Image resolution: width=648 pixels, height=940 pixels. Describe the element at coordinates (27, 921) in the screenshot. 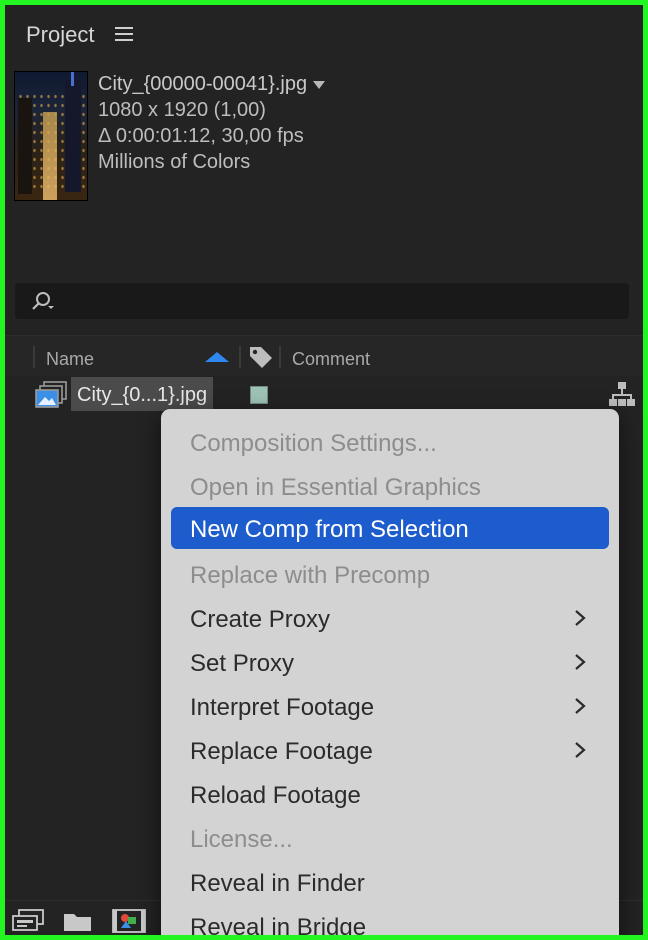

I see `interpret-footage-icon` at that location.